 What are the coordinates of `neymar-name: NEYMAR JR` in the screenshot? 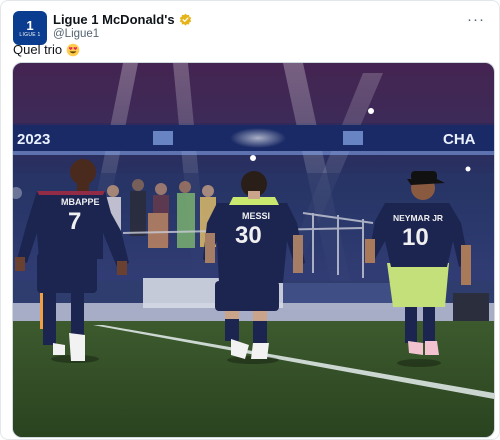 It's located at (418, 218).